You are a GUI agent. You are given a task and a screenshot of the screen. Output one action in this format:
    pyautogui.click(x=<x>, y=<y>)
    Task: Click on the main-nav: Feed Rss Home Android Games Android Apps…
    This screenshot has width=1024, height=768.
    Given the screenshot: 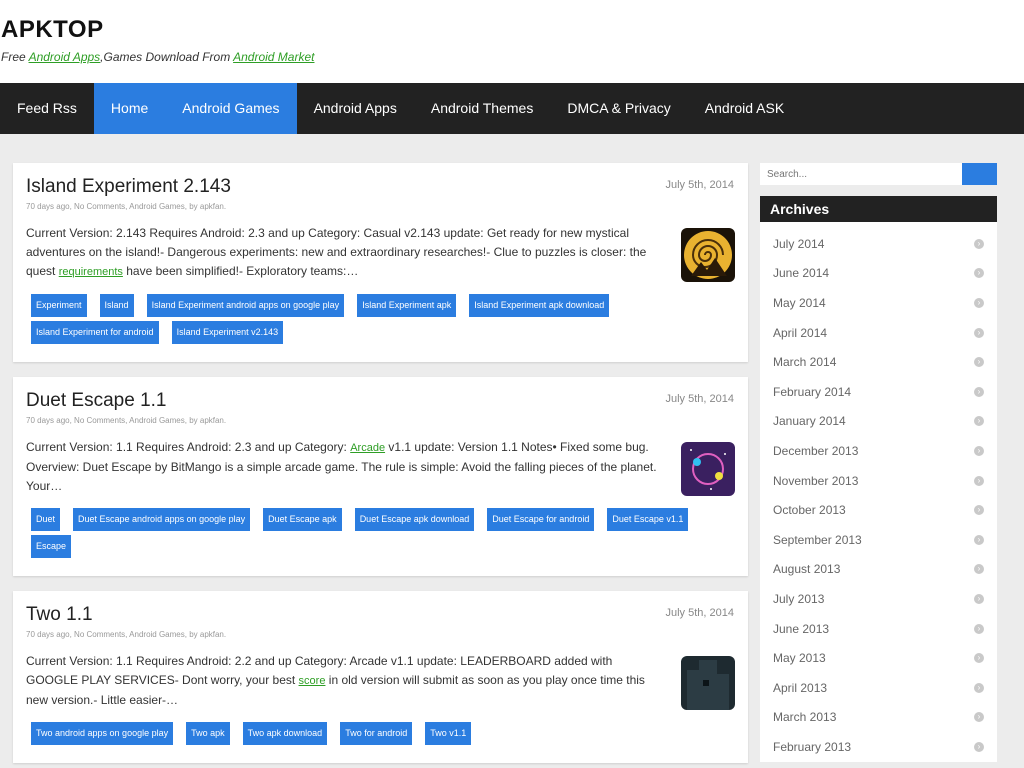 What is the action you would take?
    pyautogui.click(x=512, y=108)
    